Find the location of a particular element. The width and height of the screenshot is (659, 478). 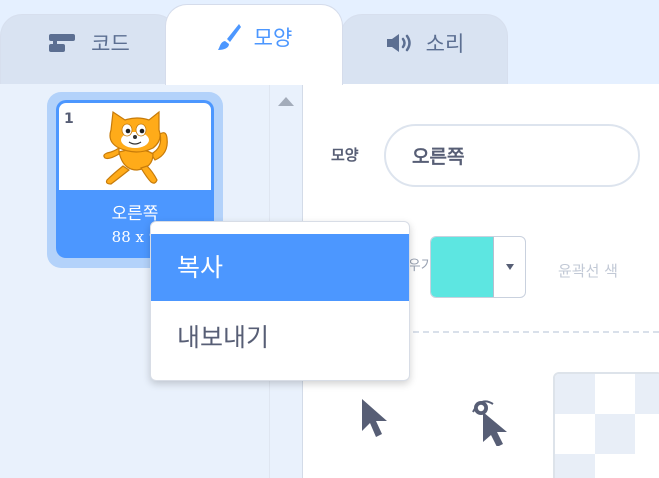

costume-thumbnail: 1 is located at coordinates (135, 146).